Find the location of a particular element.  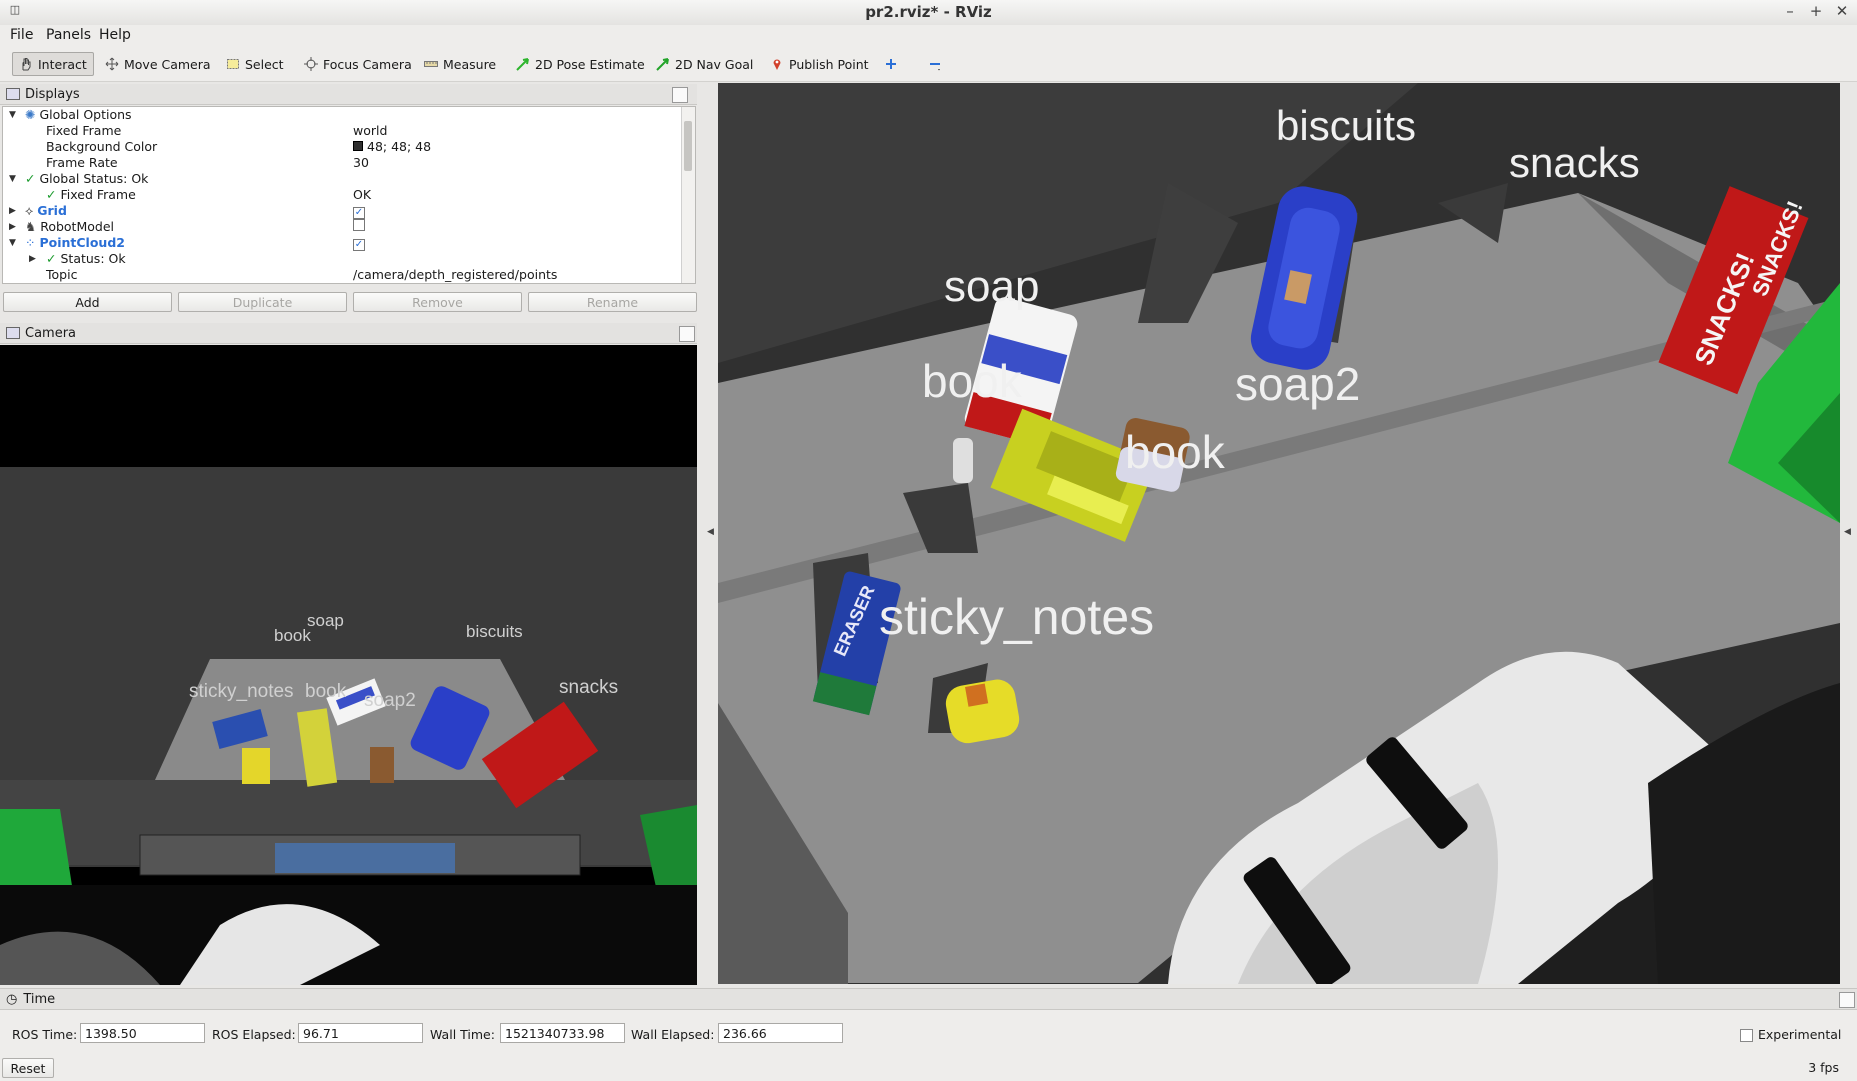

tree-row-fixed-frame: Fixed Frame world is located at coordinates (343, 131).